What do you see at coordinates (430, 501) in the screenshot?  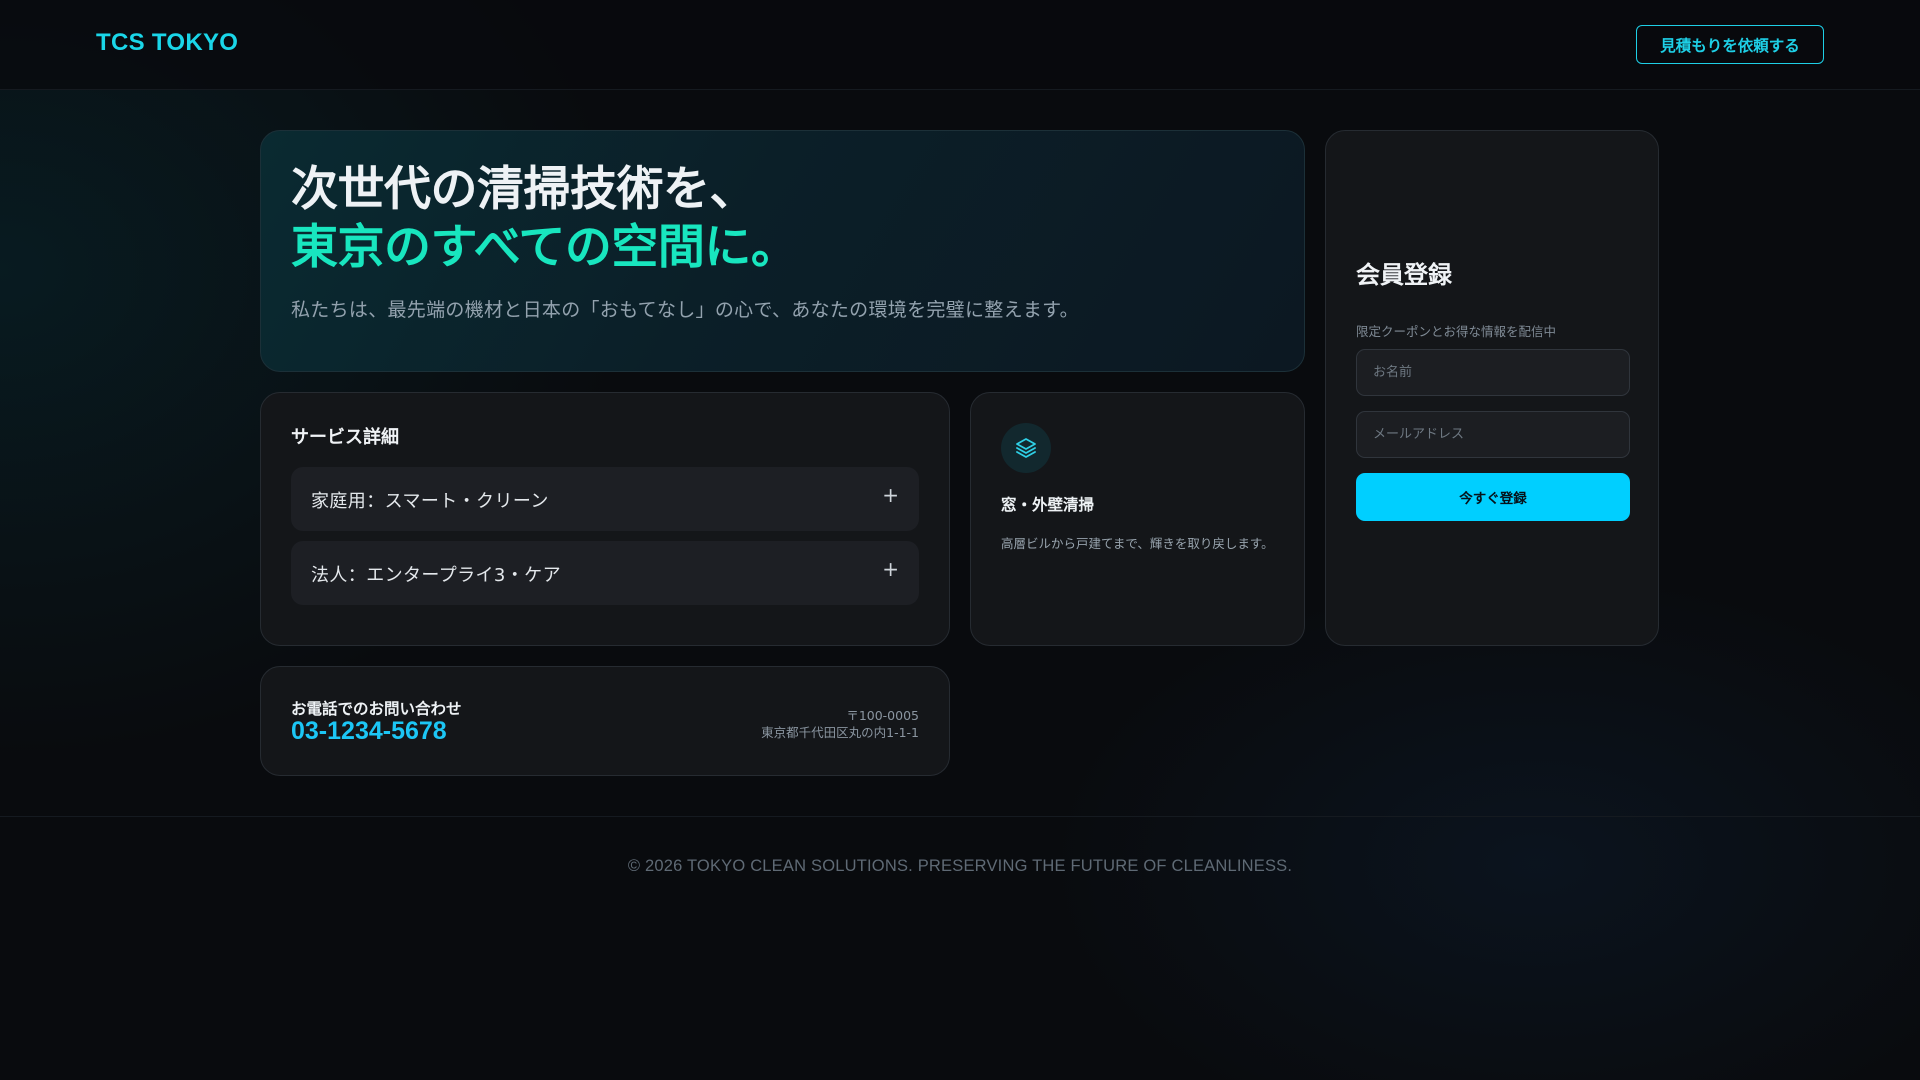 I see `accordion-item-label: 家庭用：スマート・クリーン` at bounding box center [430, 501].